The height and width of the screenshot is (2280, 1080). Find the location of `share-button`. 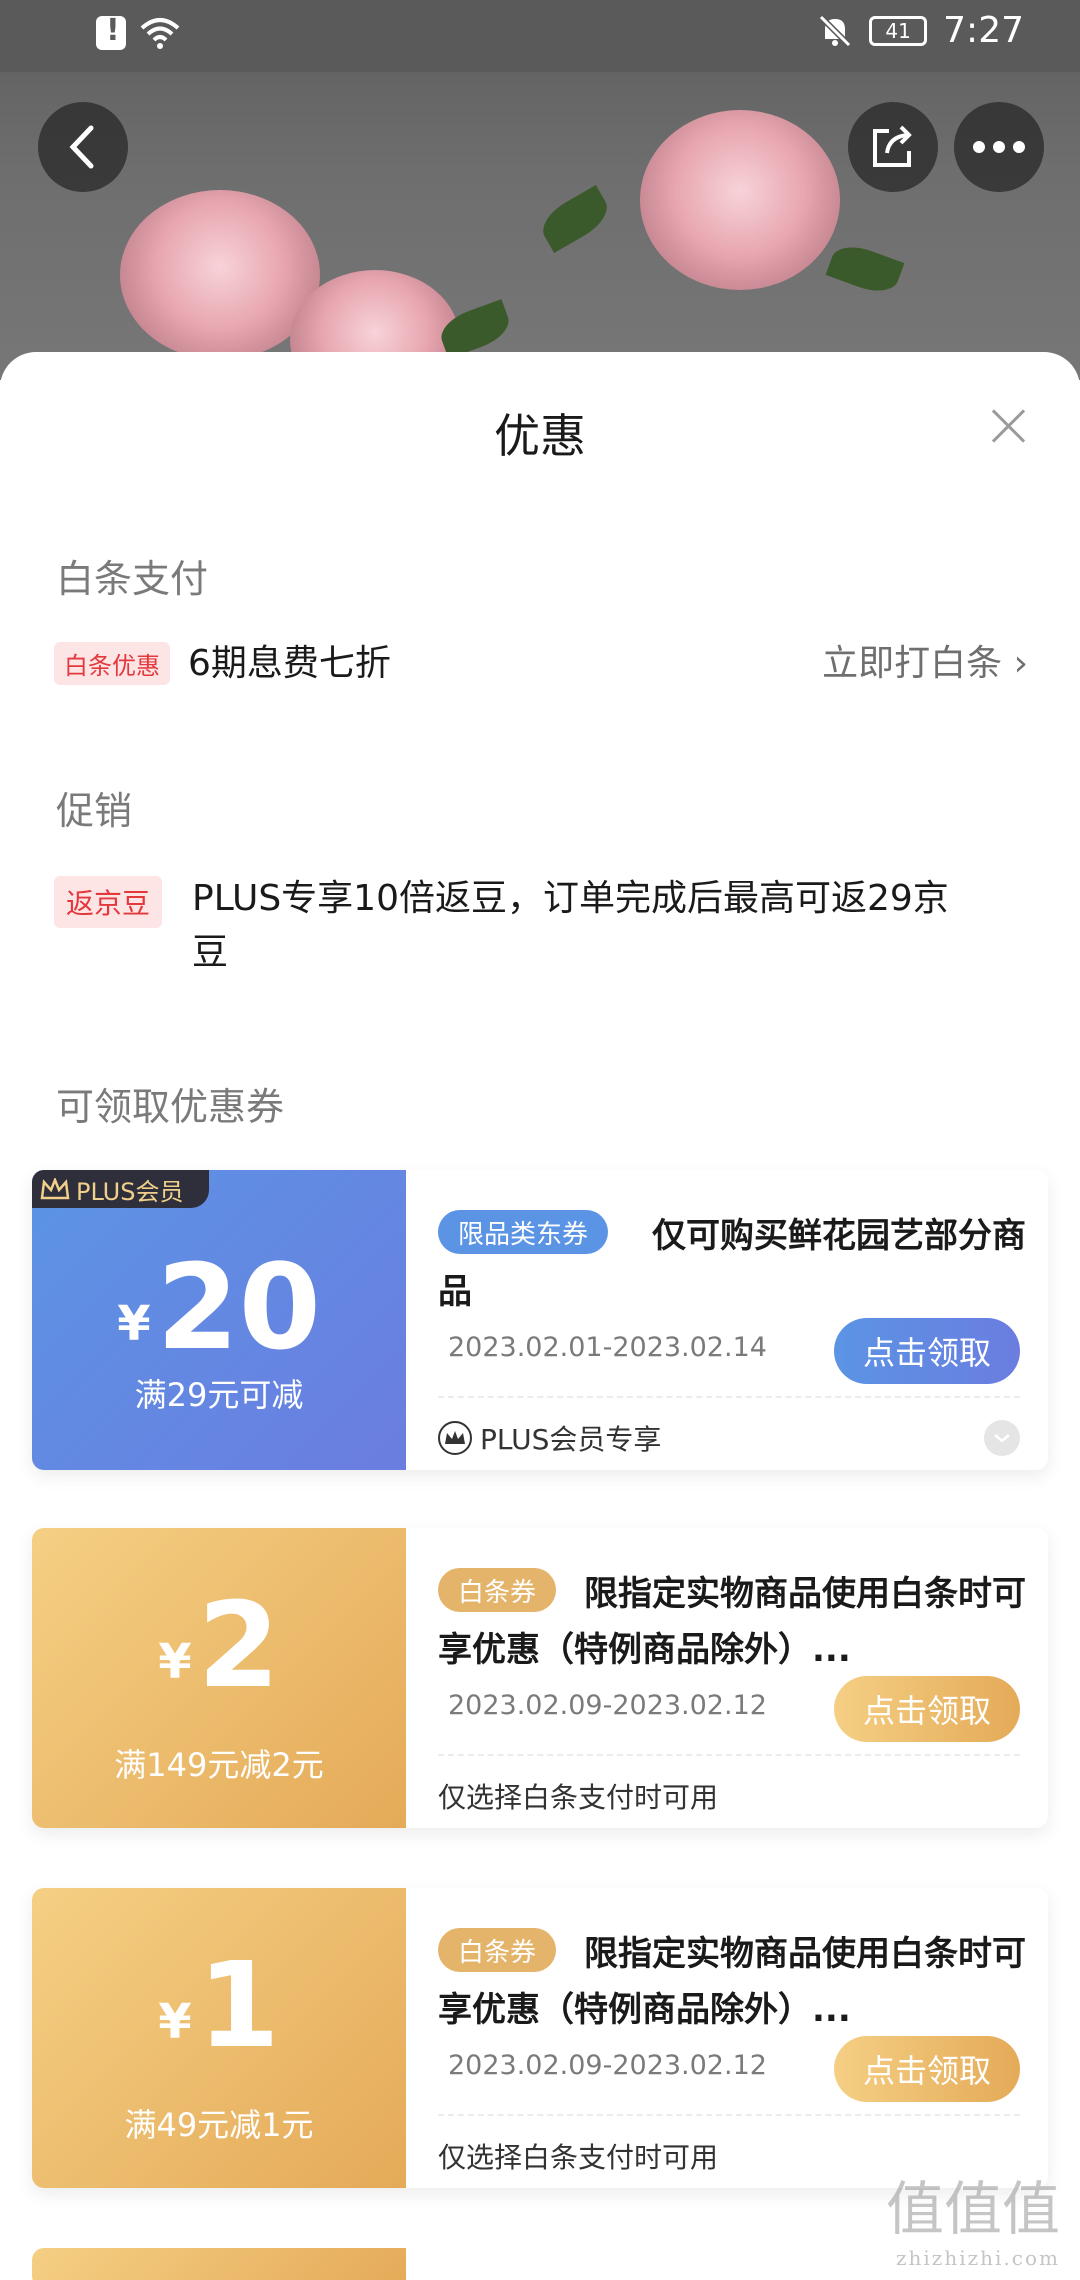

share-button is located at coordinates (893, 147).